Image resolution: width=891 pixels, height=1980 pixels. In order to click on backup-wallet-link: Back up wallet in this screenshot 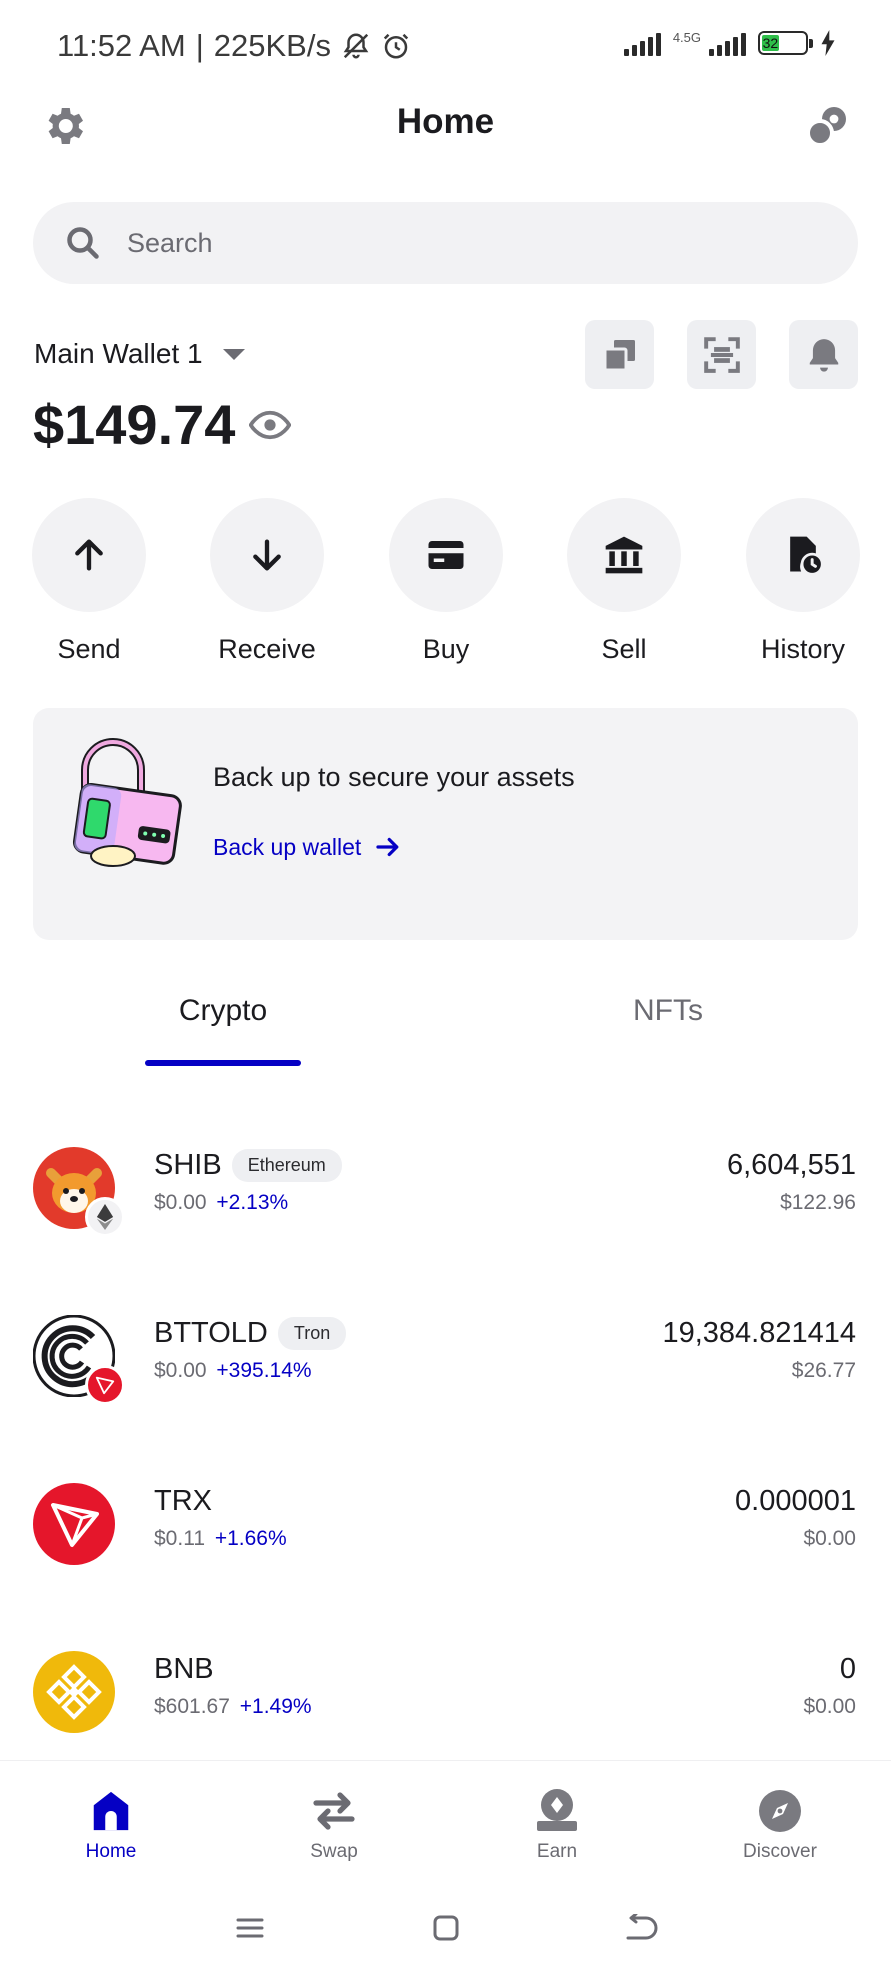, I will do `click(308, 847)`.